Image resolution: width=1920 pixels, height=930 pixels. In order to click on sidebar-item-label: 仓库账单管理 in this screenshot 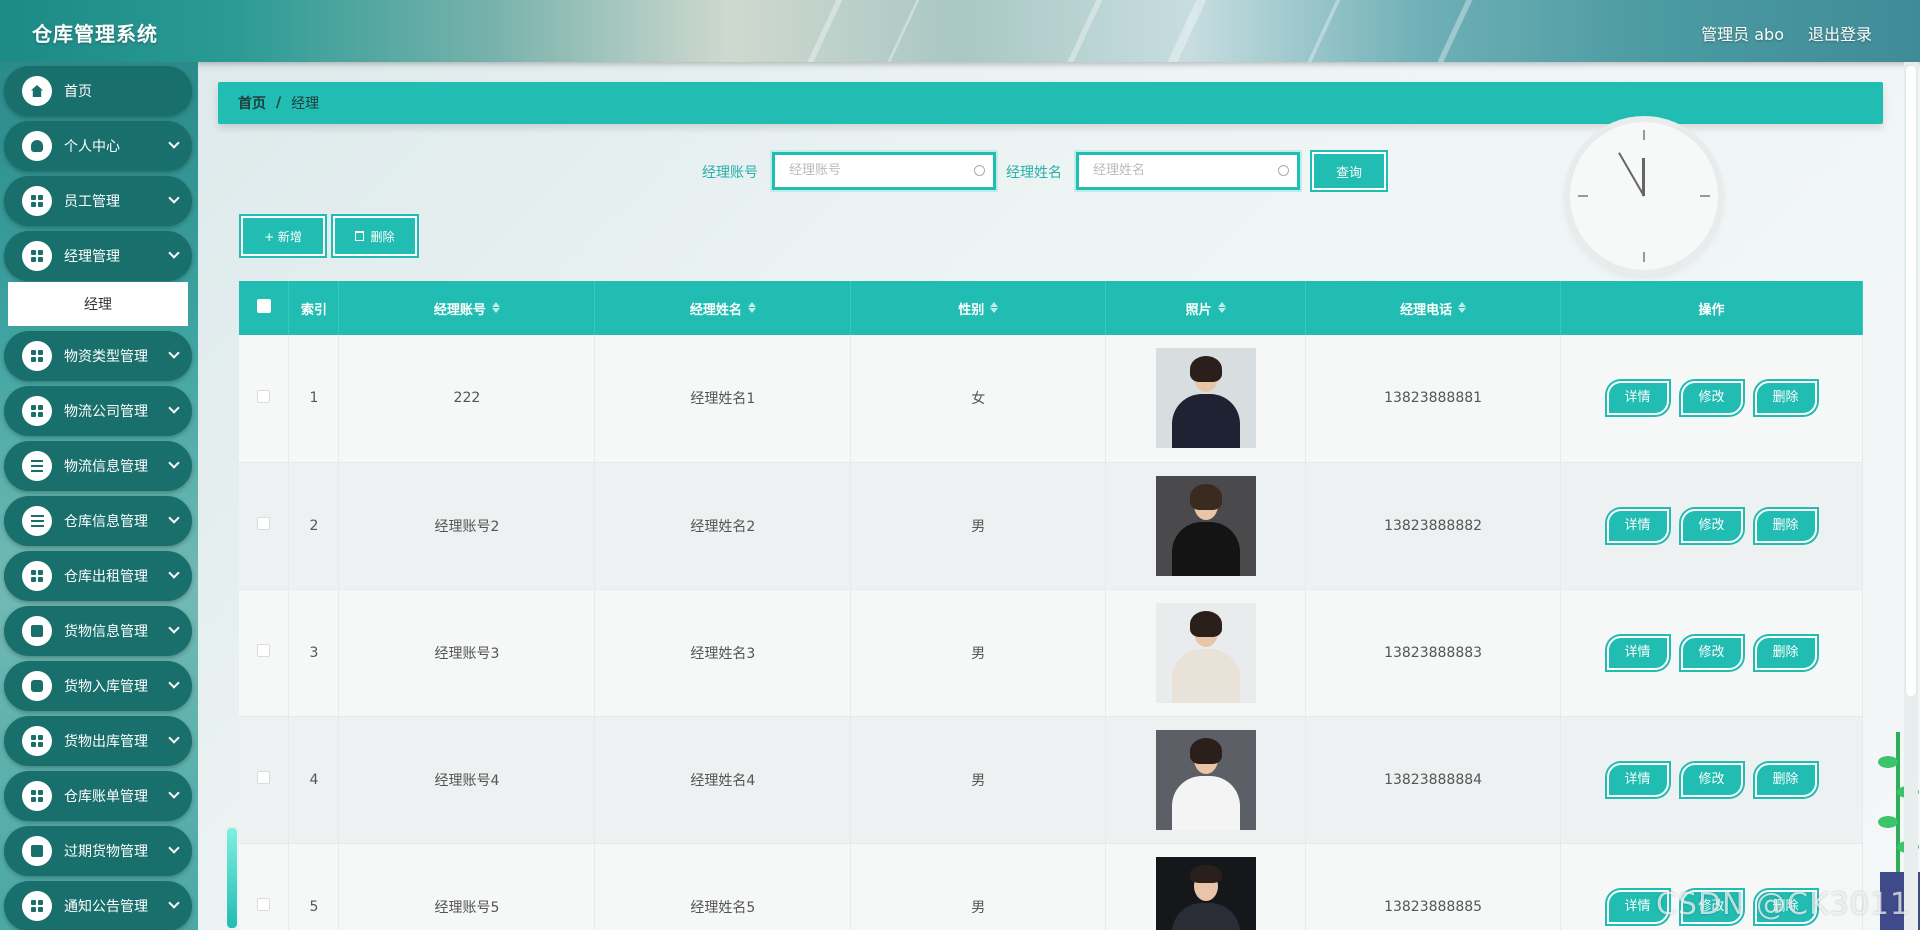, I will do `click(106, 797)`.